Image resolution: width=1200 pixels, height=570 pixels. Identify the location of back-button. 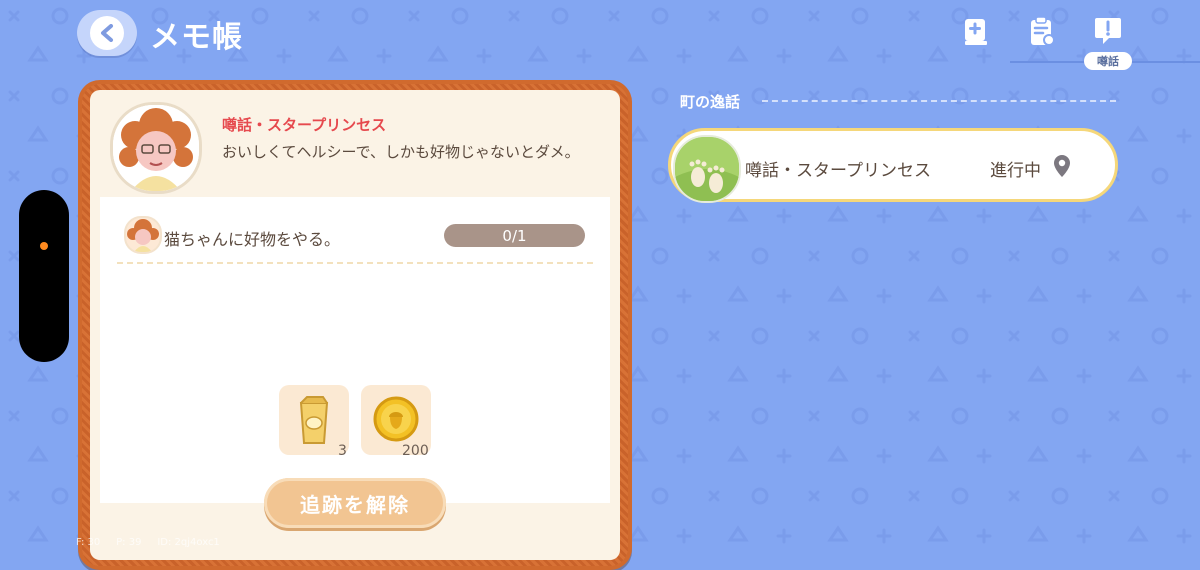
(107, 33).